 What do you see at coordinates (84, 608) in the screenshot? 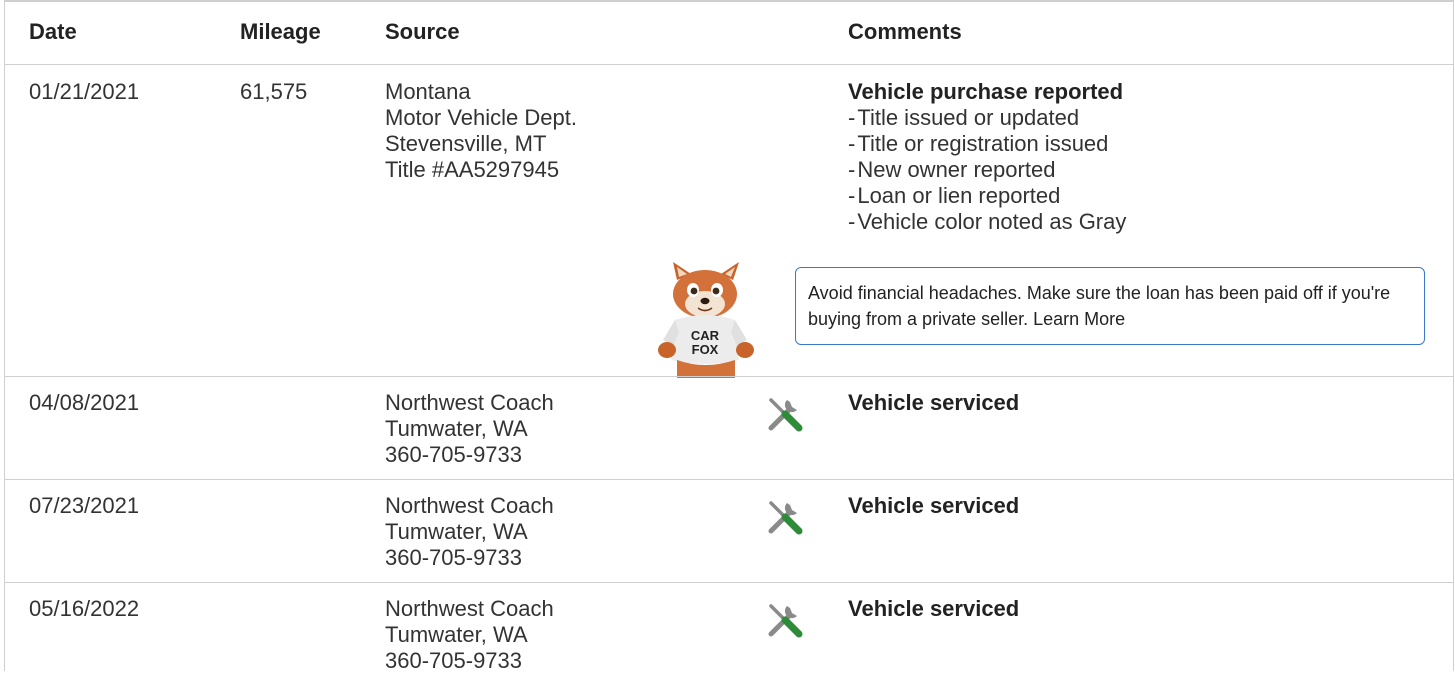
I see `row-date: 05/16/2022` at bounding box center [84, 608].